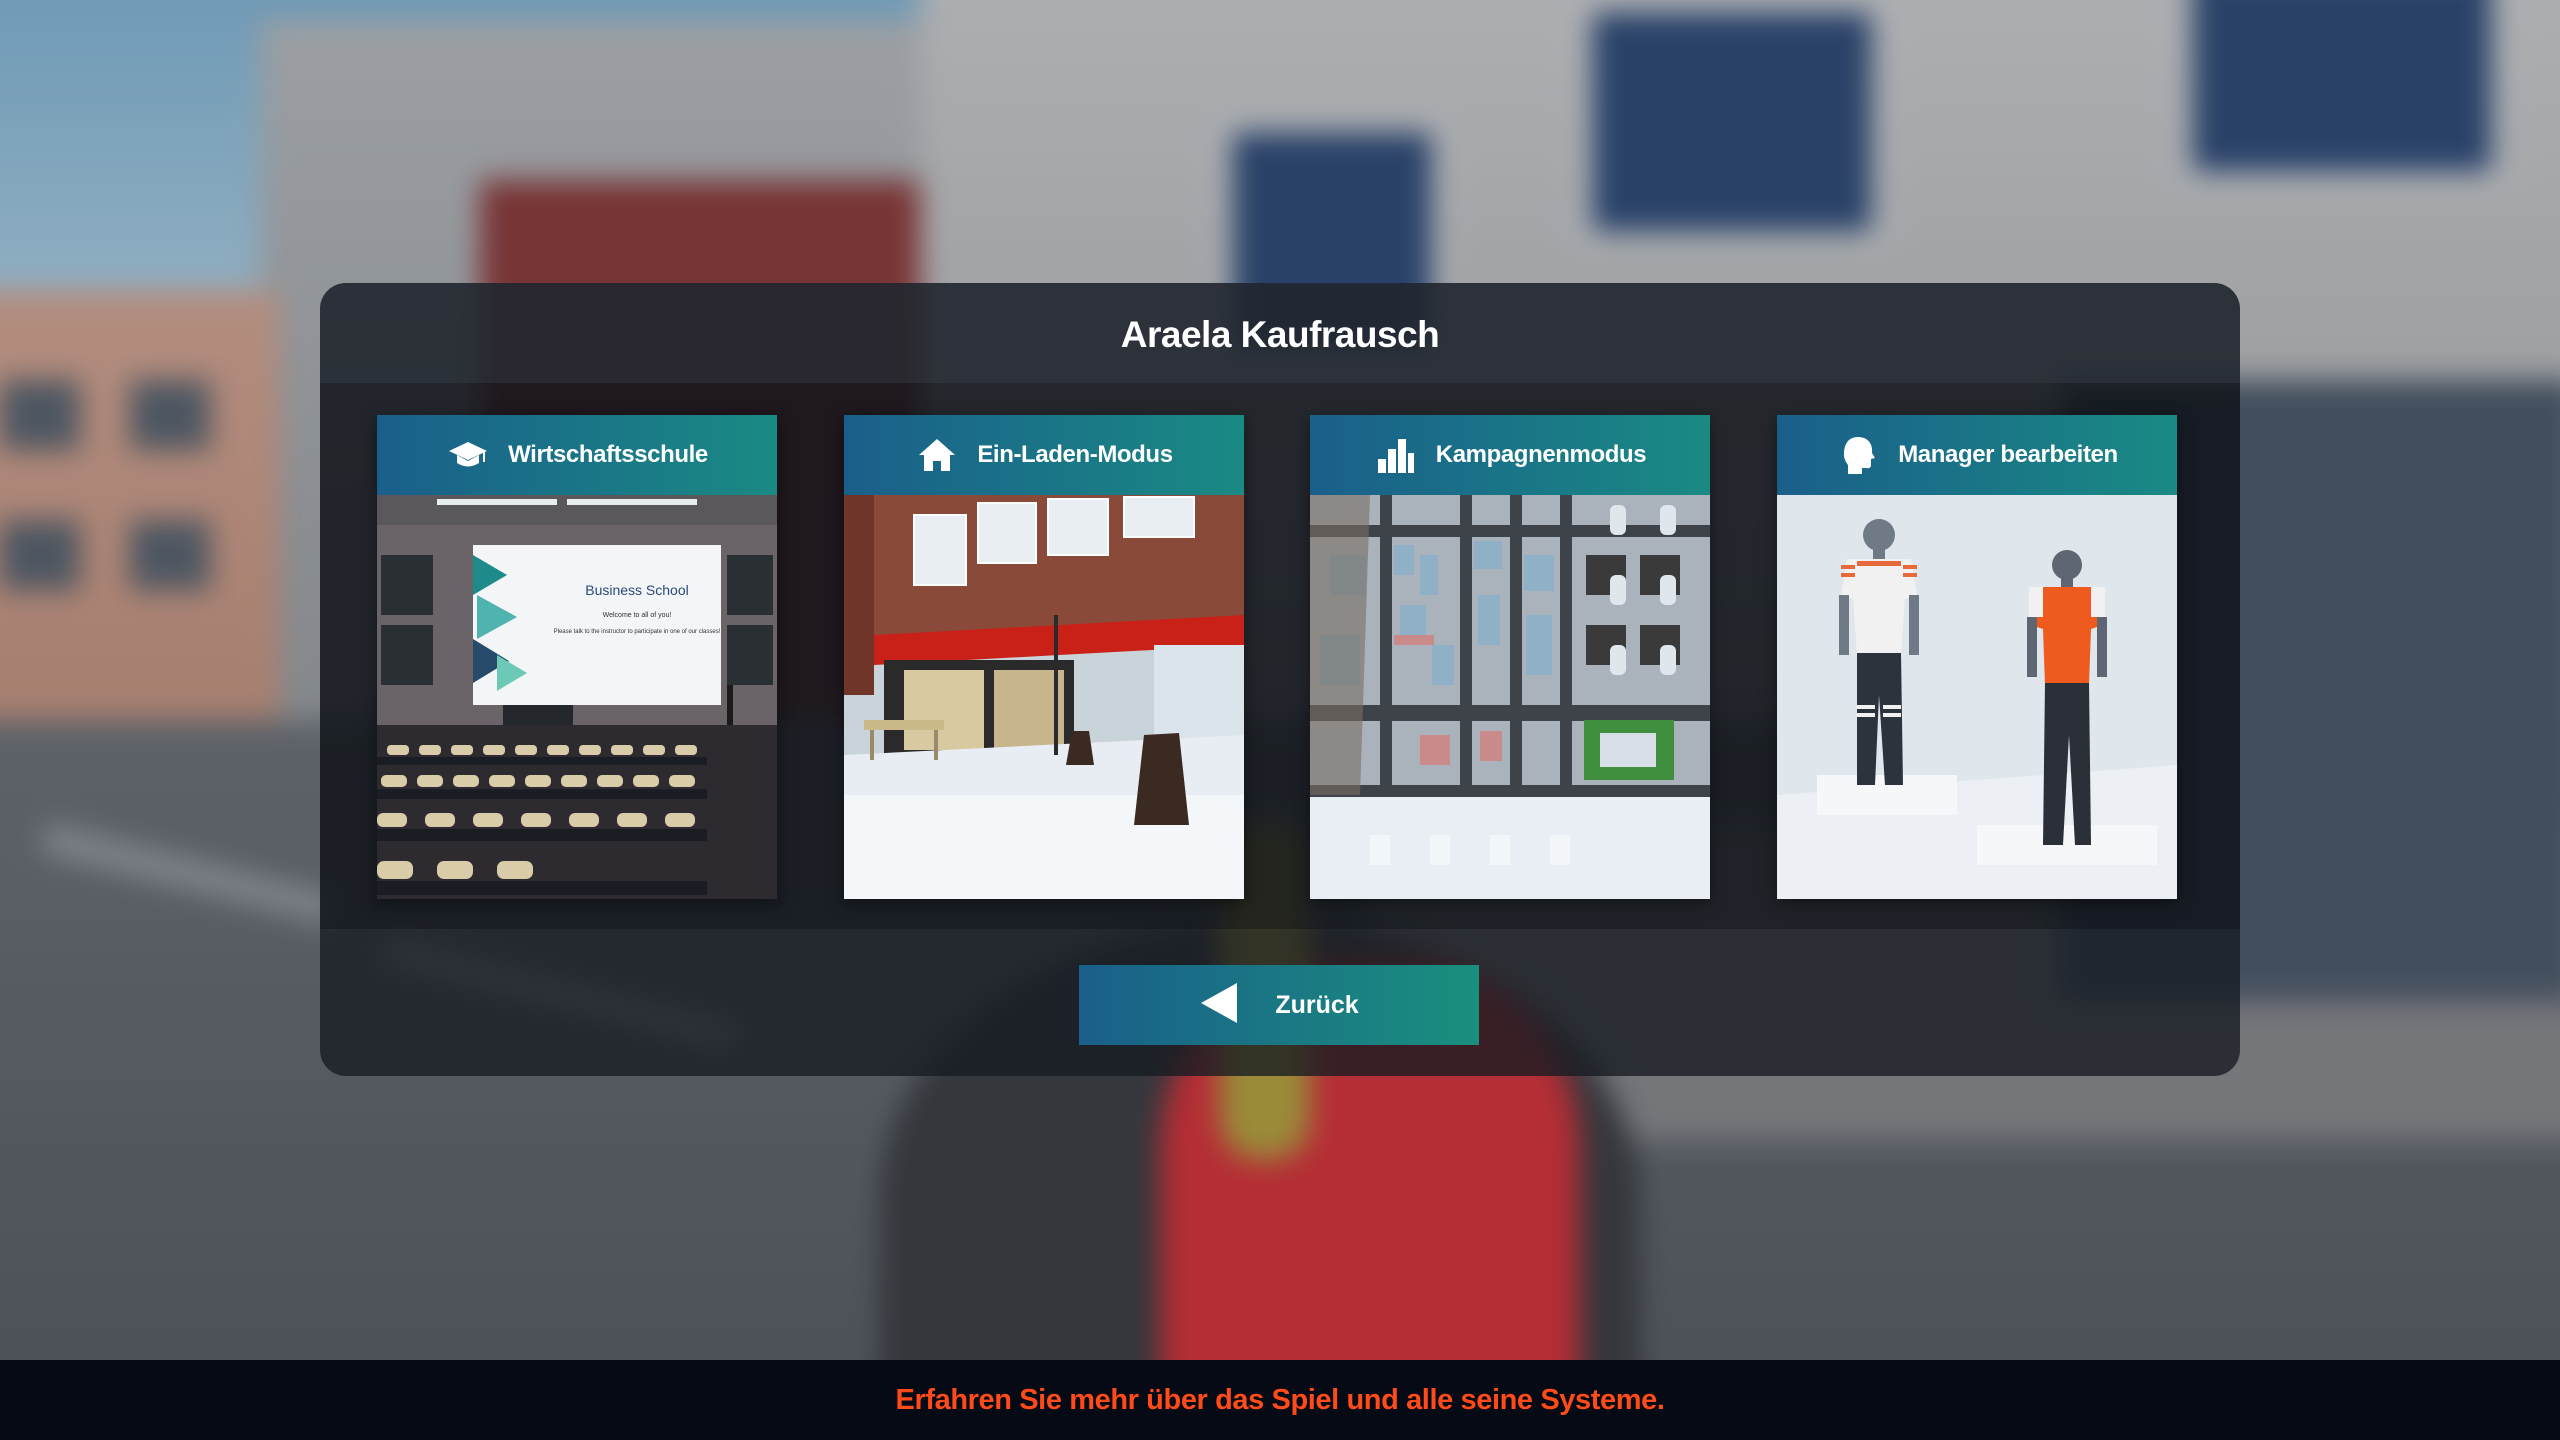  I want to click on card-label: Kampagnenmodus, so click(1541, 454).